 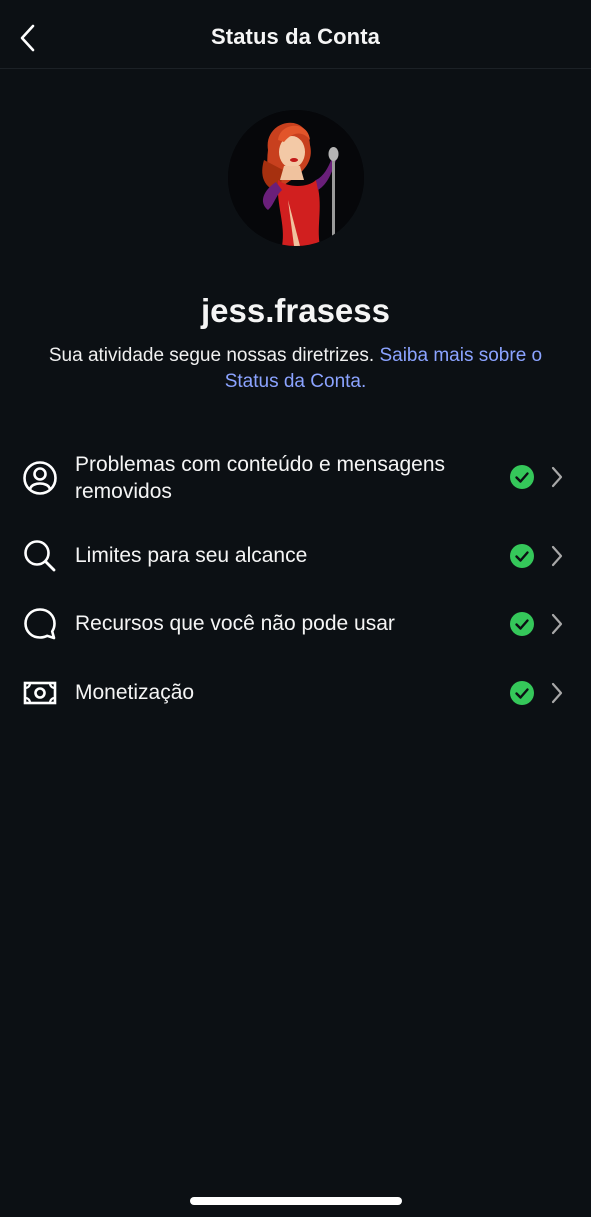 I want to click on chat-bubble-icon, so click(x=40, y=624).